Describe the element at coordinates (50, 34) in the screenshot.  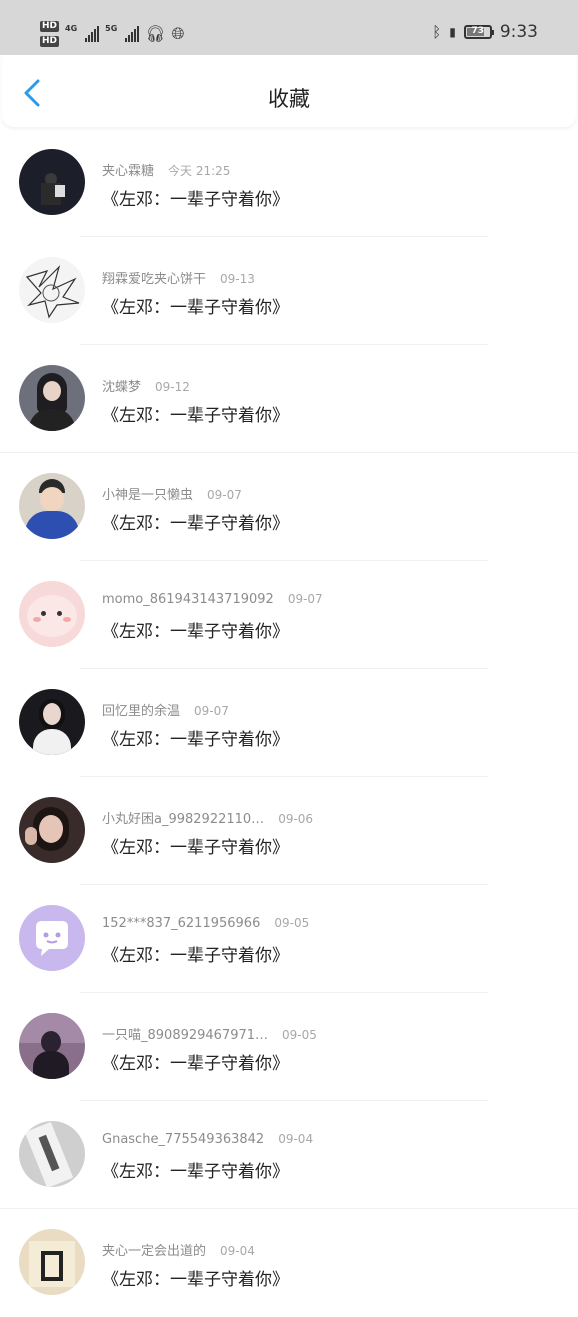
I see `hd-indicators: HD HD` at that location.